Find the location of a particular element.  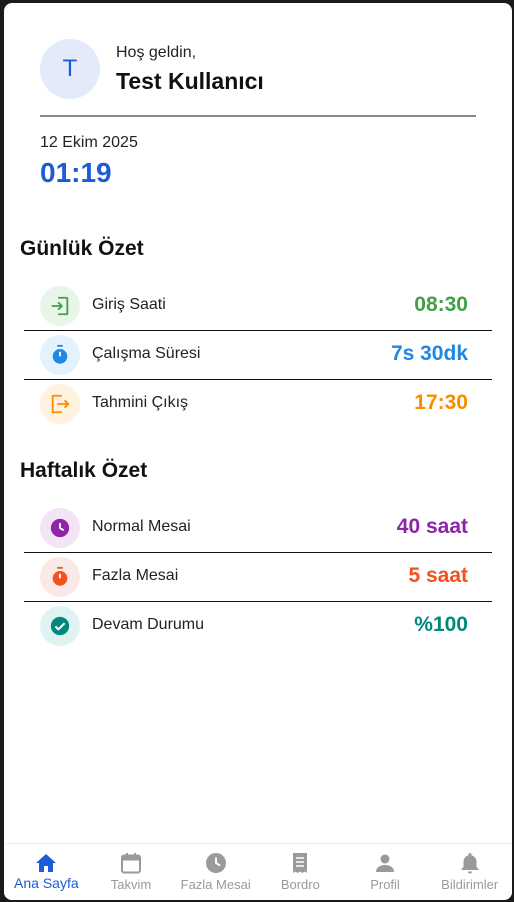

nav-item-clock: Fazla Mesai is located at coordinates (215, 872).